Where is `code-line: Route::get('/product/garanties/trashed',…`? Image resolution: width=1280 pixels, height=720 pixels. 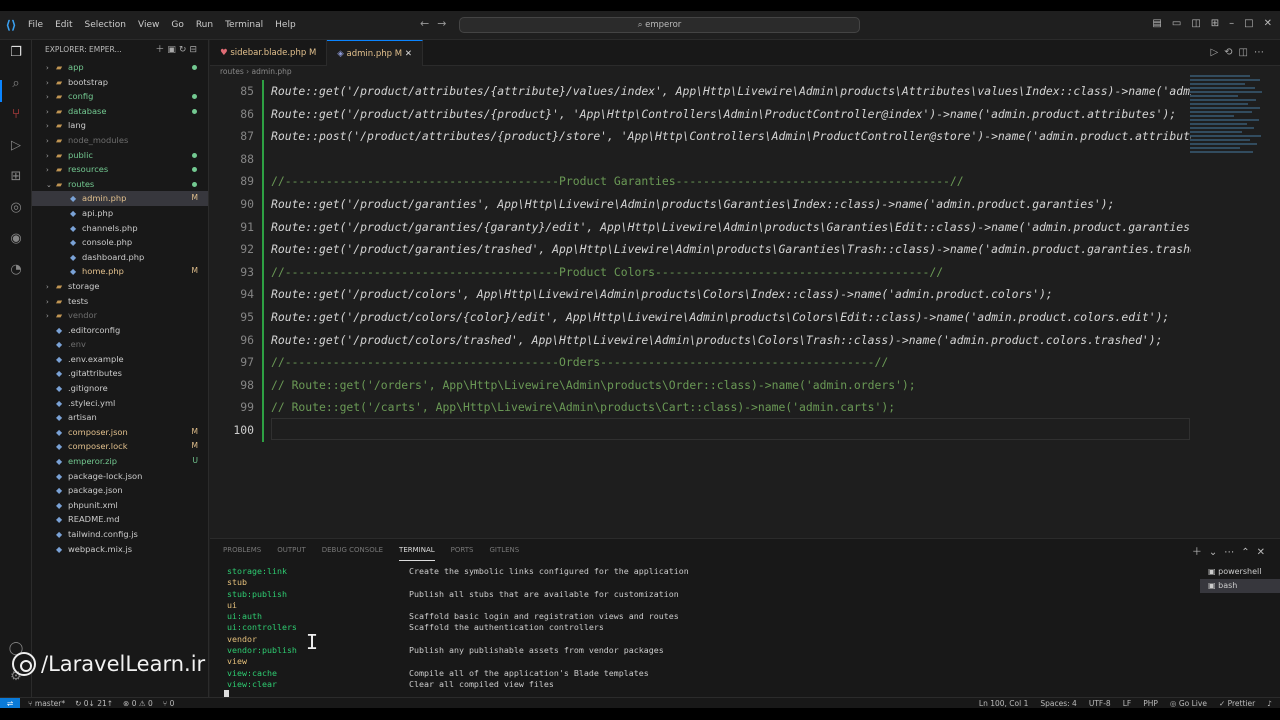
code-line: Route::get('/product/garanties/trashed',… is located at coordinates (731, 249).